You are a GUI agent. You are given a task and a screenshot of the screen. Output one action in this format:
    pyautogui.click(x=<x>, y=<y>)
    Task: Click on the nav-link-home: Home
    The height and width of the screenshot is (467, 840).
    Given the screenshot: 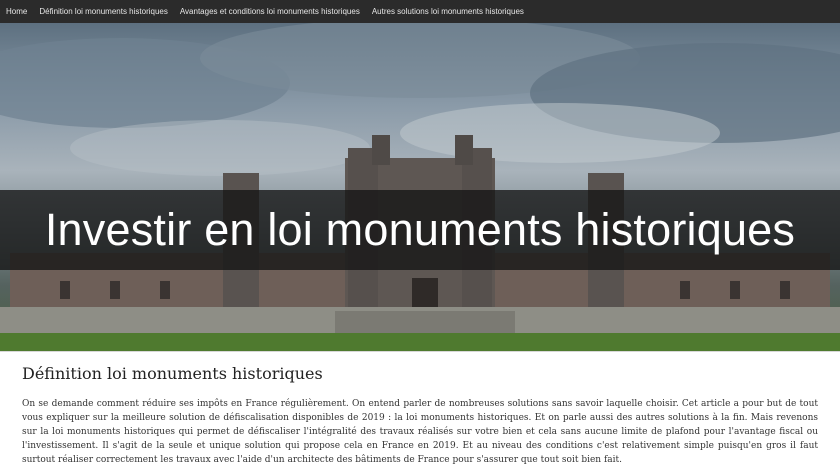 What is the action you would take?
    pyautogui.click(x=16, y=11)
    